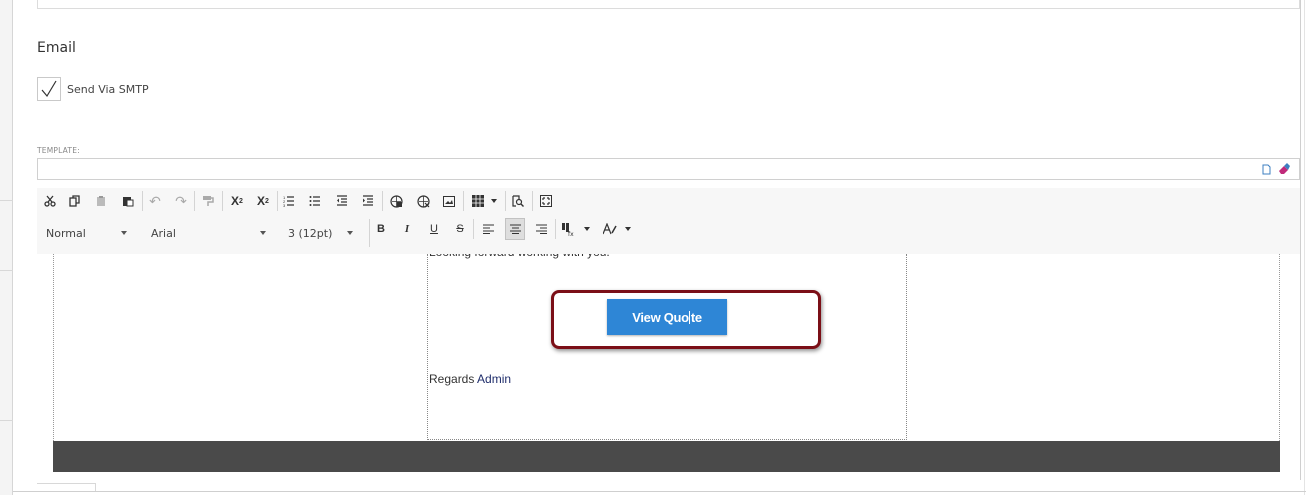  Describe the element at coordinates (284, 205) in the screenshot. I see `svg-text: 3` at that location.